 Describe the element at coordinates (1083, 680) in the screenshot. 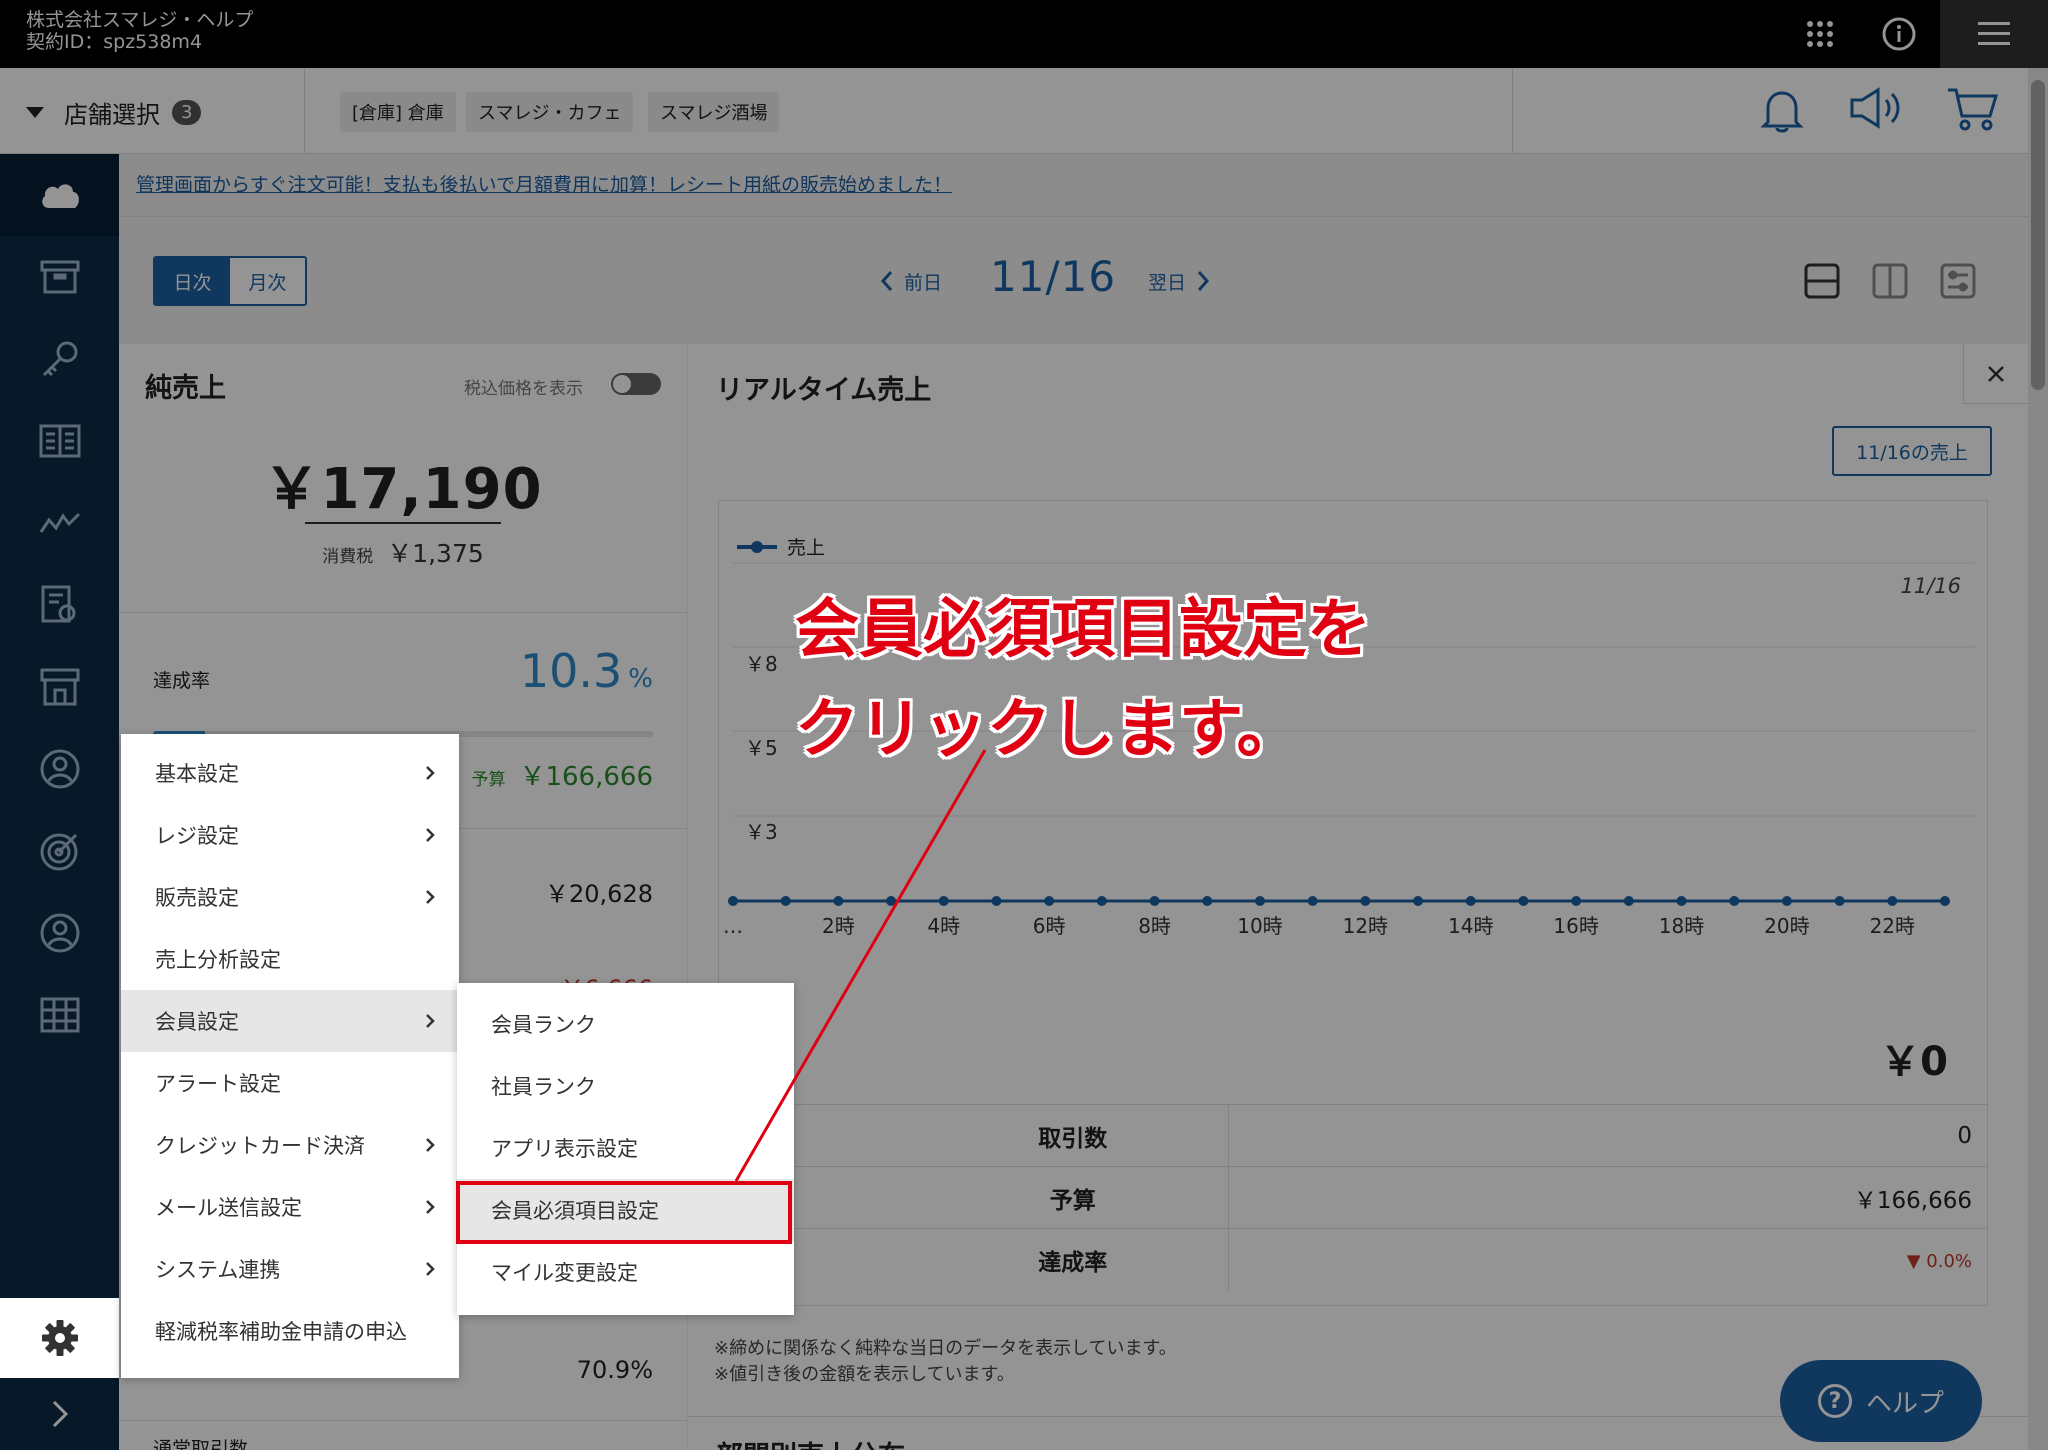

I see `annotation-callout: 会員必須項目設定を クリックします。` at that location.